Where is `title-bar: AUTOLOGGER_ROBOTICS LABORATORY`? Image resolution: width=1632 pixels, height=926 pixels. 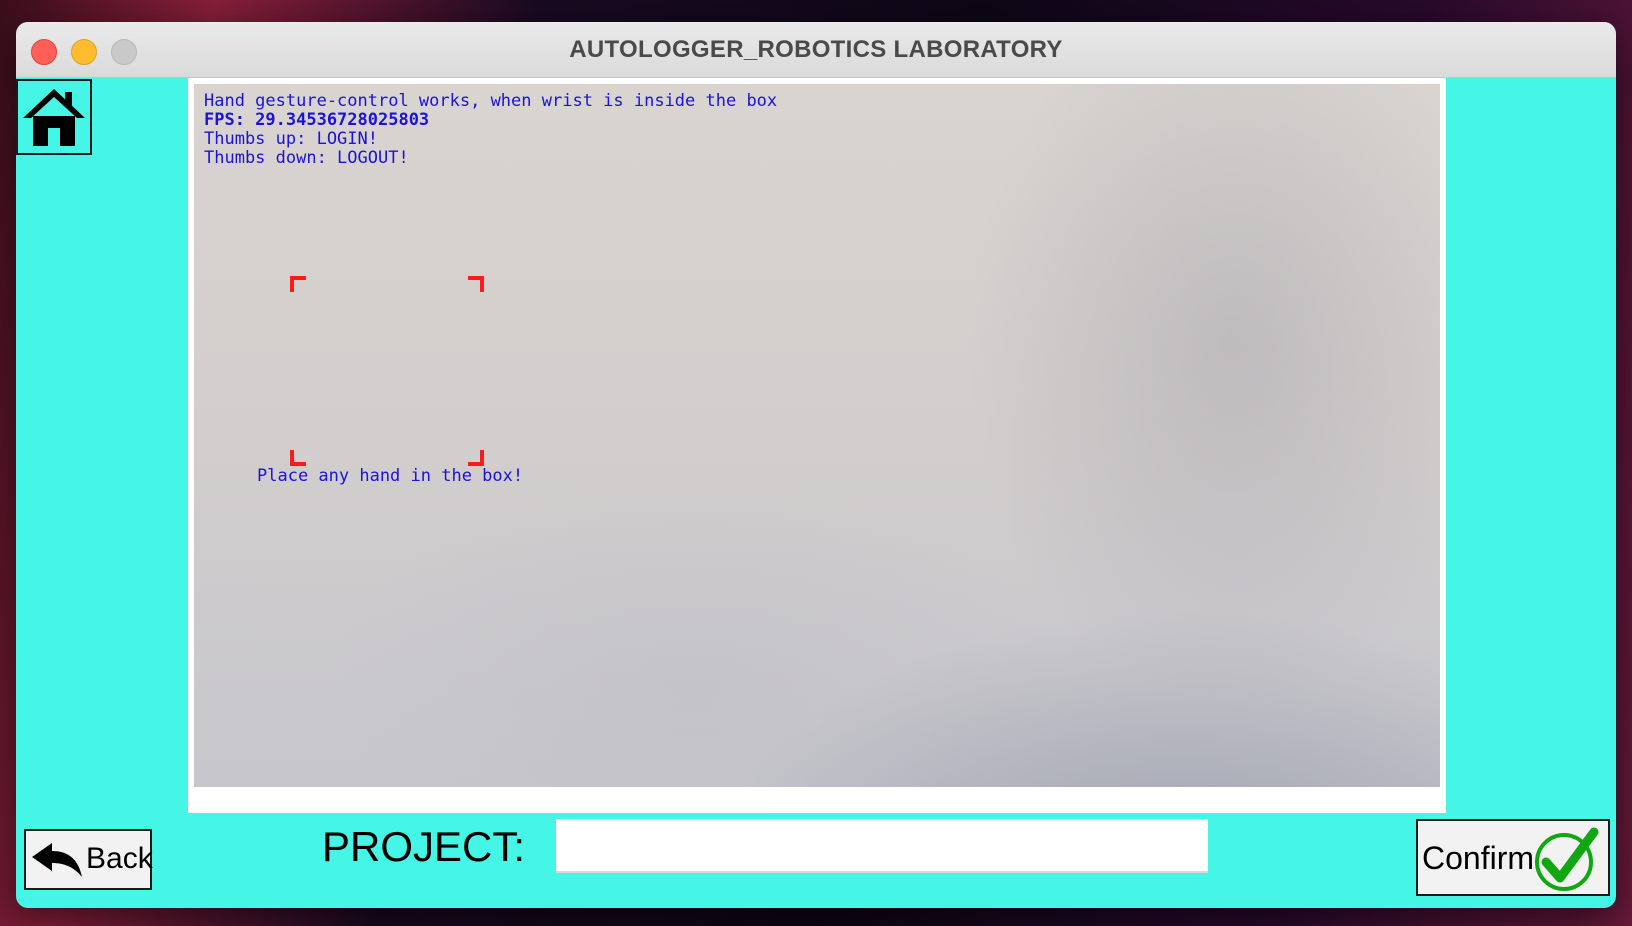
title-bar: AUTOLOGGER_ROBOTICS LABORATORY is located at coordinates (816, 50).